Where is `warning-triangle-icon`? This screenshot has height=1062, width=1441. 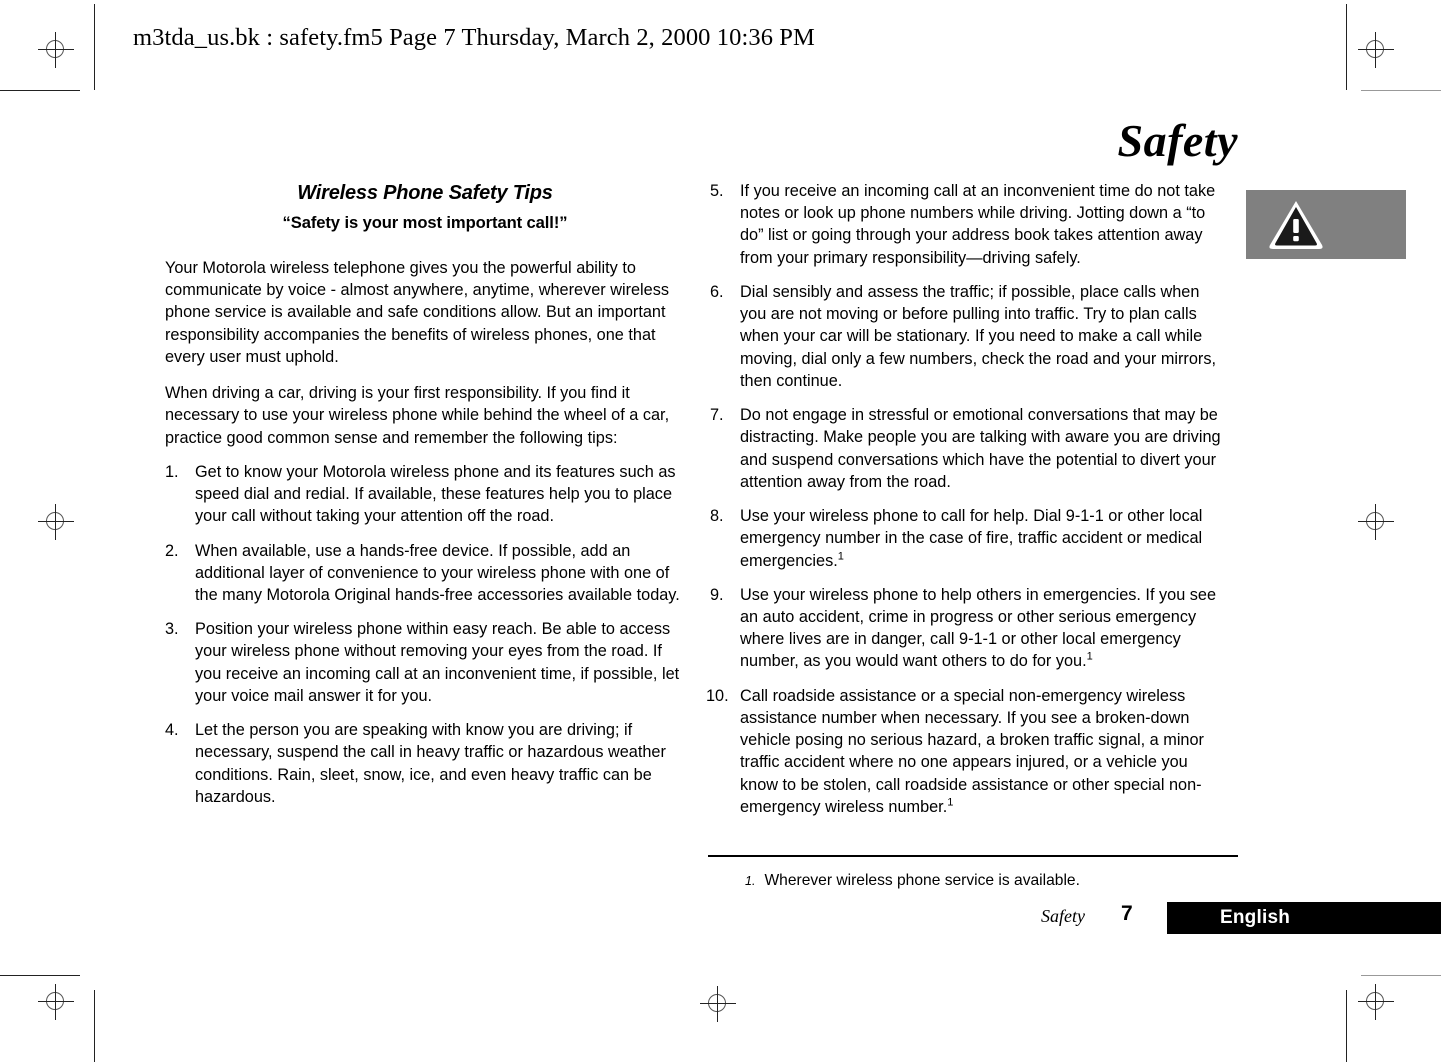 warning-triangle-icon is located at coordinates (1296, 225).